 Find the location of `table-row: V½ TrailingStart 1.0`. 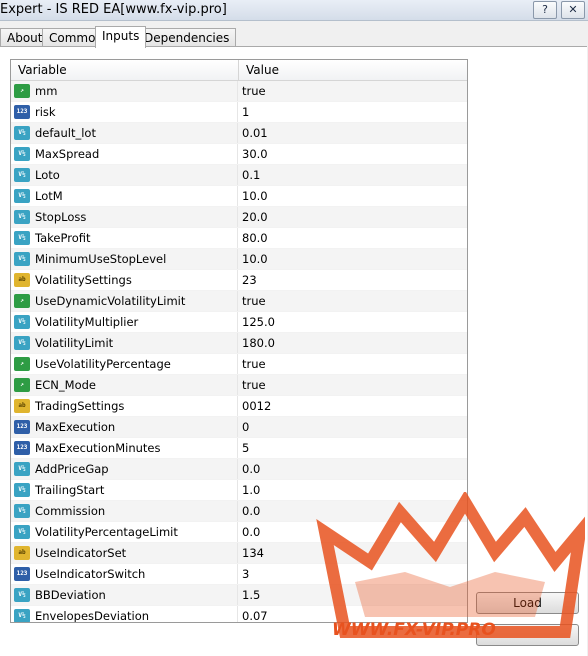

table-row: V½ TrailingStart 1.0 is located at coordinates (239, 490).